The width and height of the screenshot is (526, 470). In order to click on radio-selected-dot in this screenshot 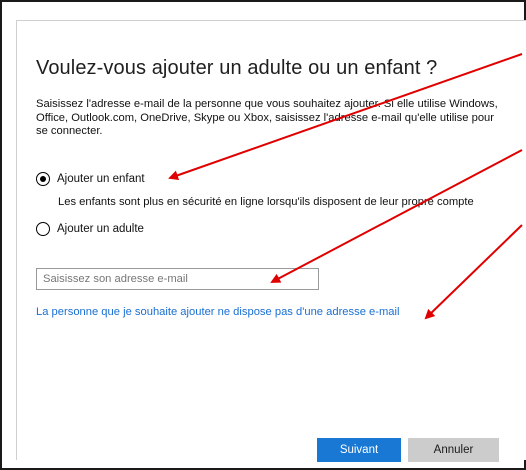, I will do `click(43, 179)`.